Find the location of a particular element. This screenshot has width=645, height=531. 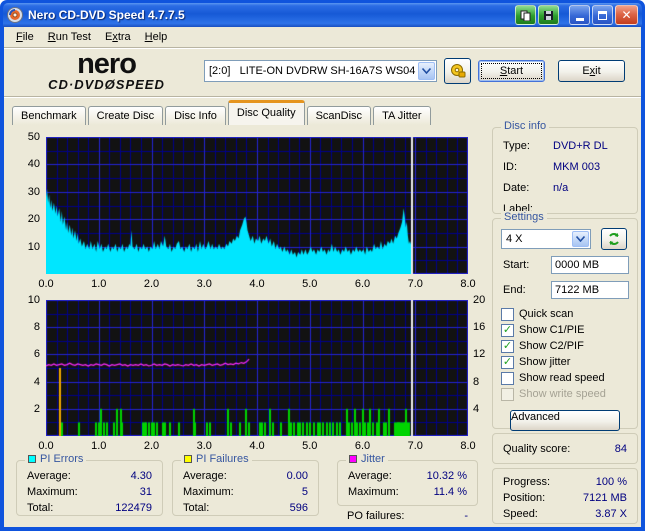

app-icon is located at coordinates (15, 15).